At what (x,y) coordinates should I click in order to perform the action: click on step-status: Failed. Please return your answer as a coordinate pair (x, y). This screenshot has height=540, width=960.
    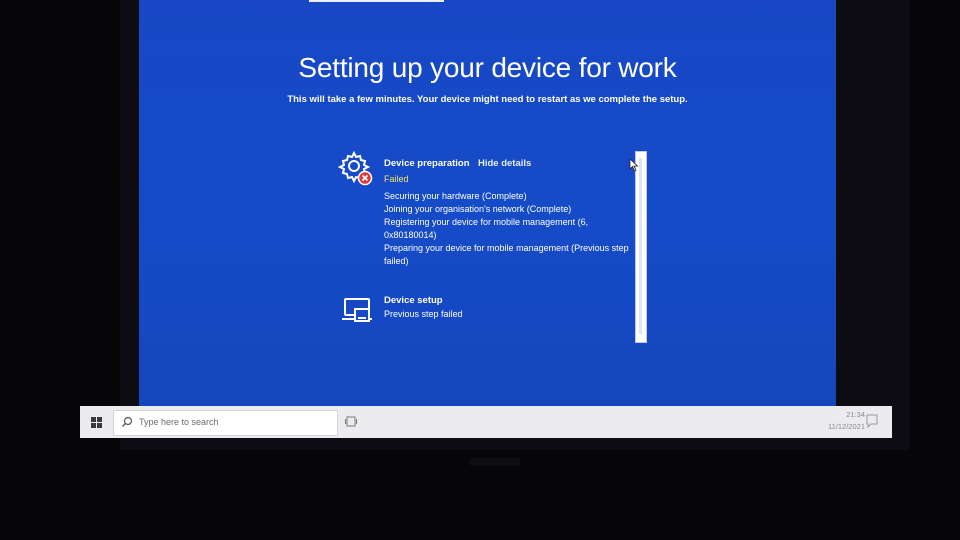
    Looking at the image, I should click on (396, 179).